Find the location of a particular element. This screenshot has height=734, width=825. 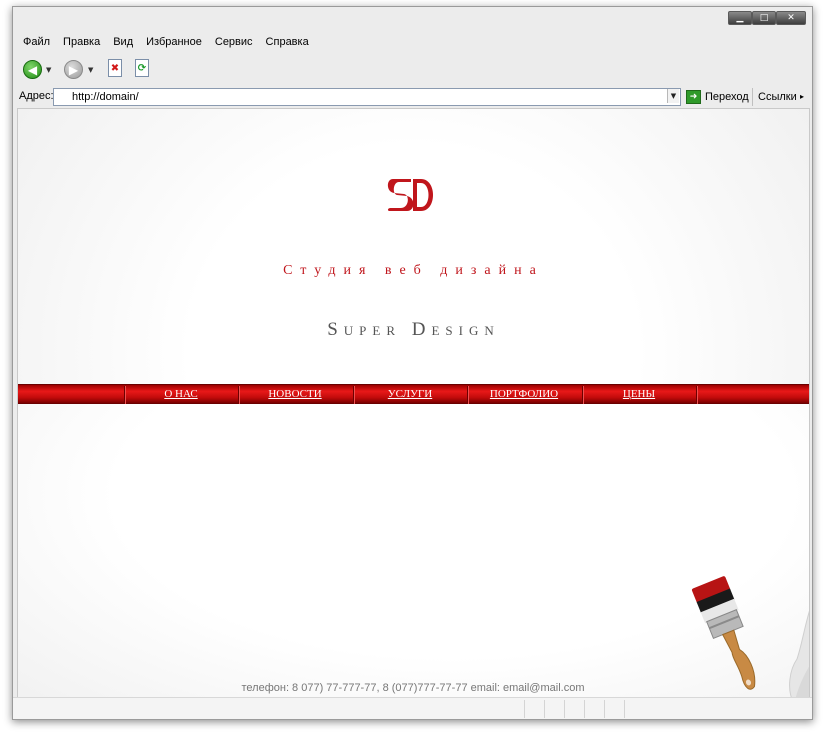

menu-bar: Файл Правка Вид Избранное Сервис Справка is located at coordinates (167, 42).